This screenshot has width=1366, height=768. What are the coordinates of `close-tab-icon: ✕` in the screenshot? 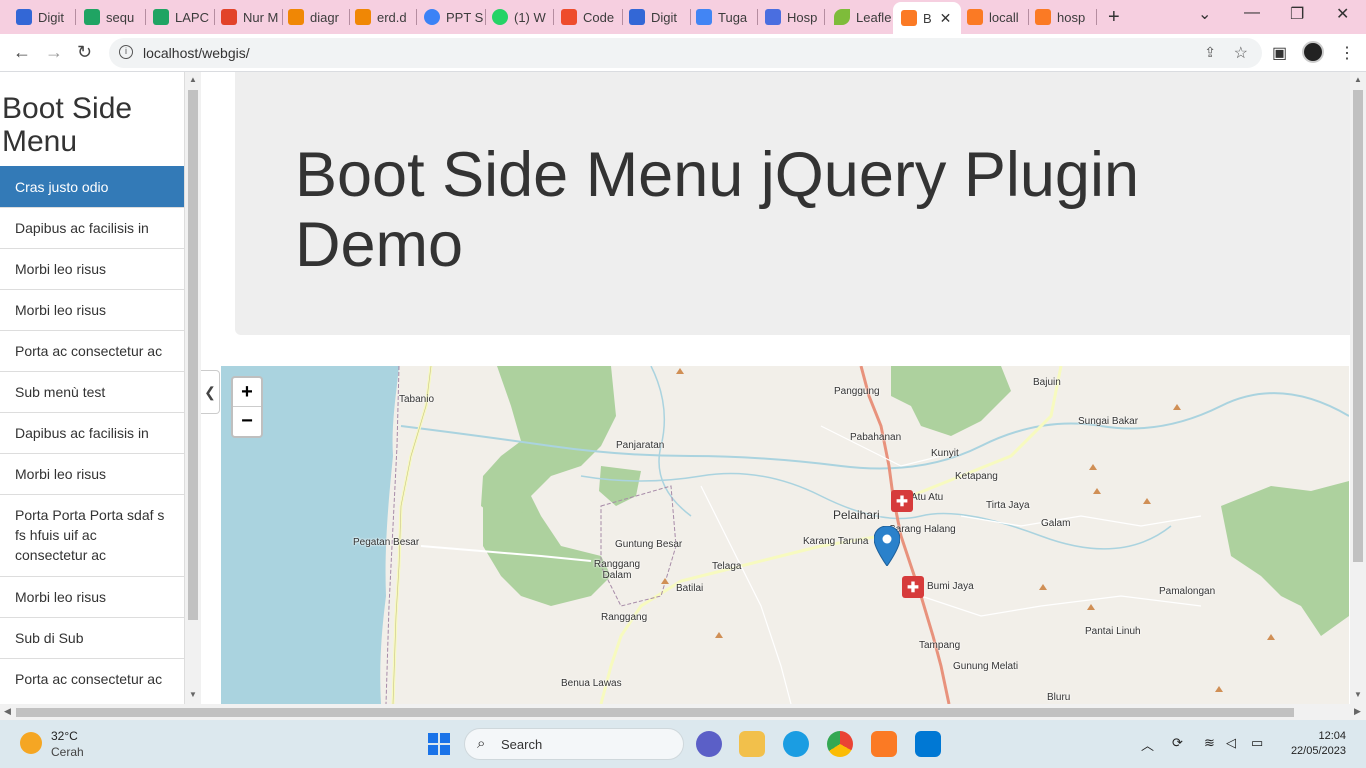 It's located at (946, 18).